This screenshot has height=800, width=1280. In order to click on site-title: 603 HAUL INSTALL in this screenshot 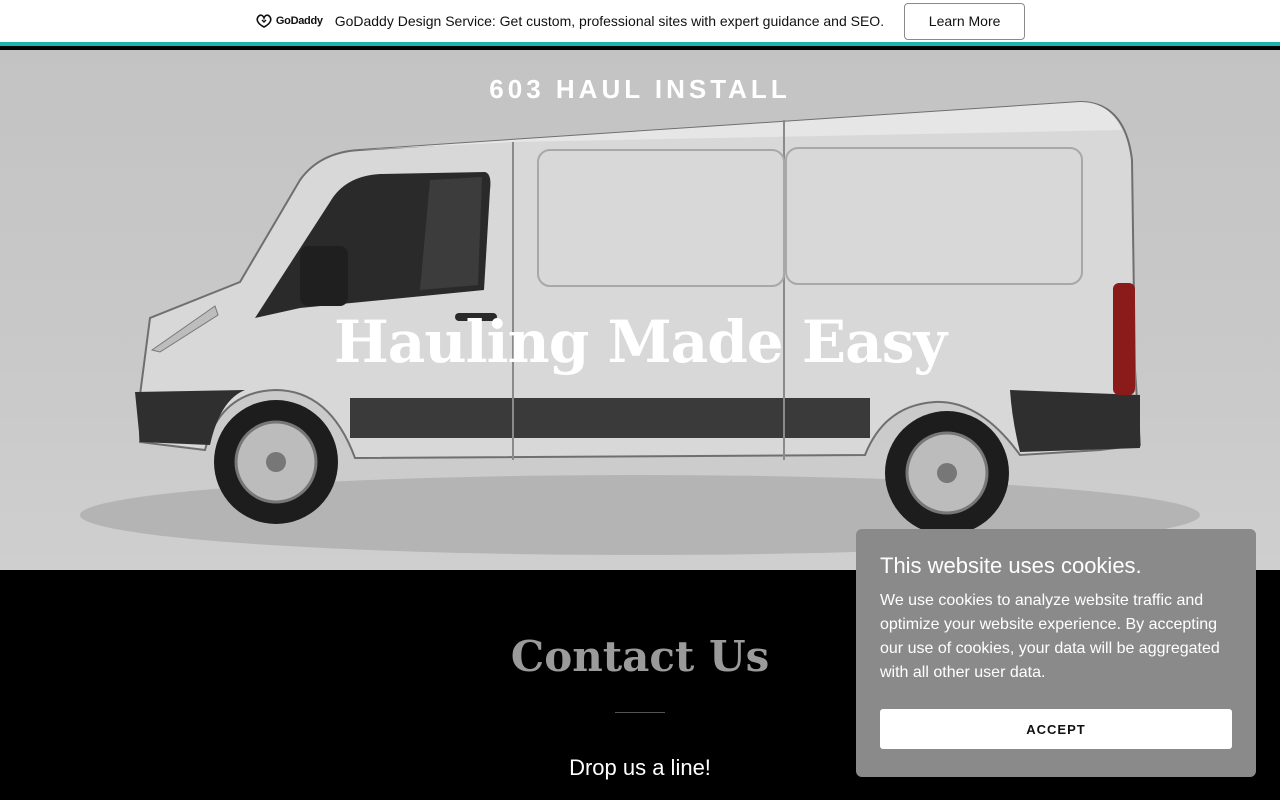, I will do `click(640, 89)`.